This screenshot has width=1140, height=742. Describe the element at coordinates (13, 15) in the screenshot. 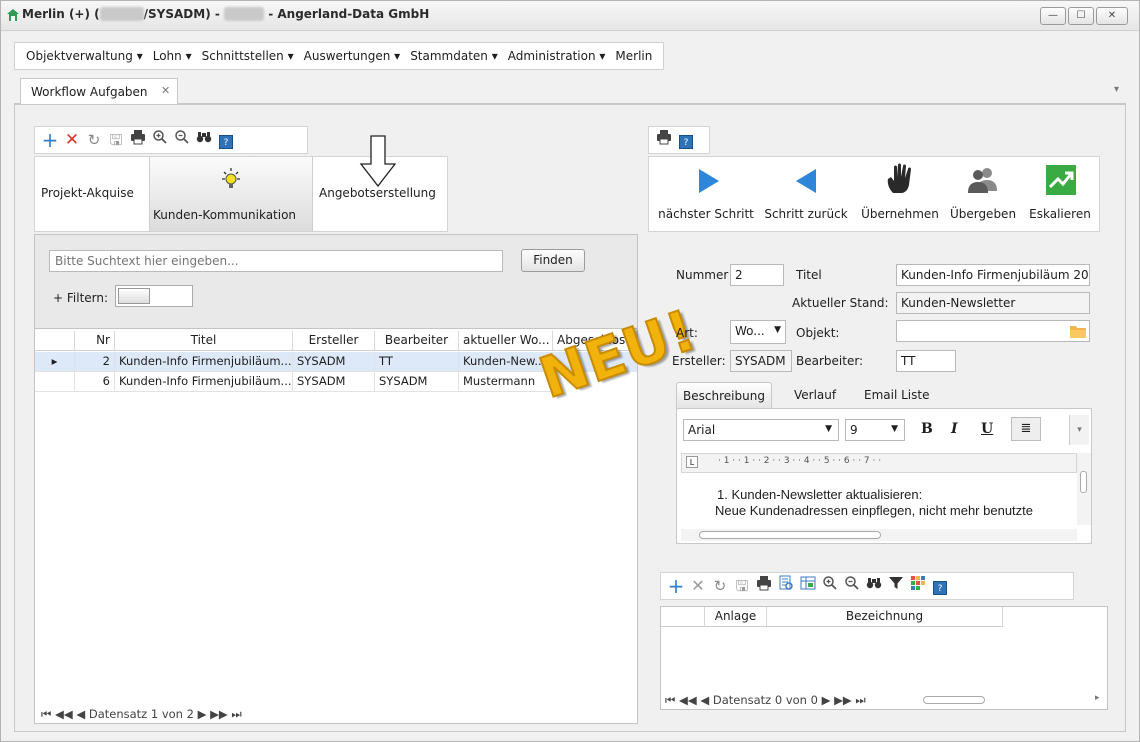

I see `app-logo-icon` at that location.